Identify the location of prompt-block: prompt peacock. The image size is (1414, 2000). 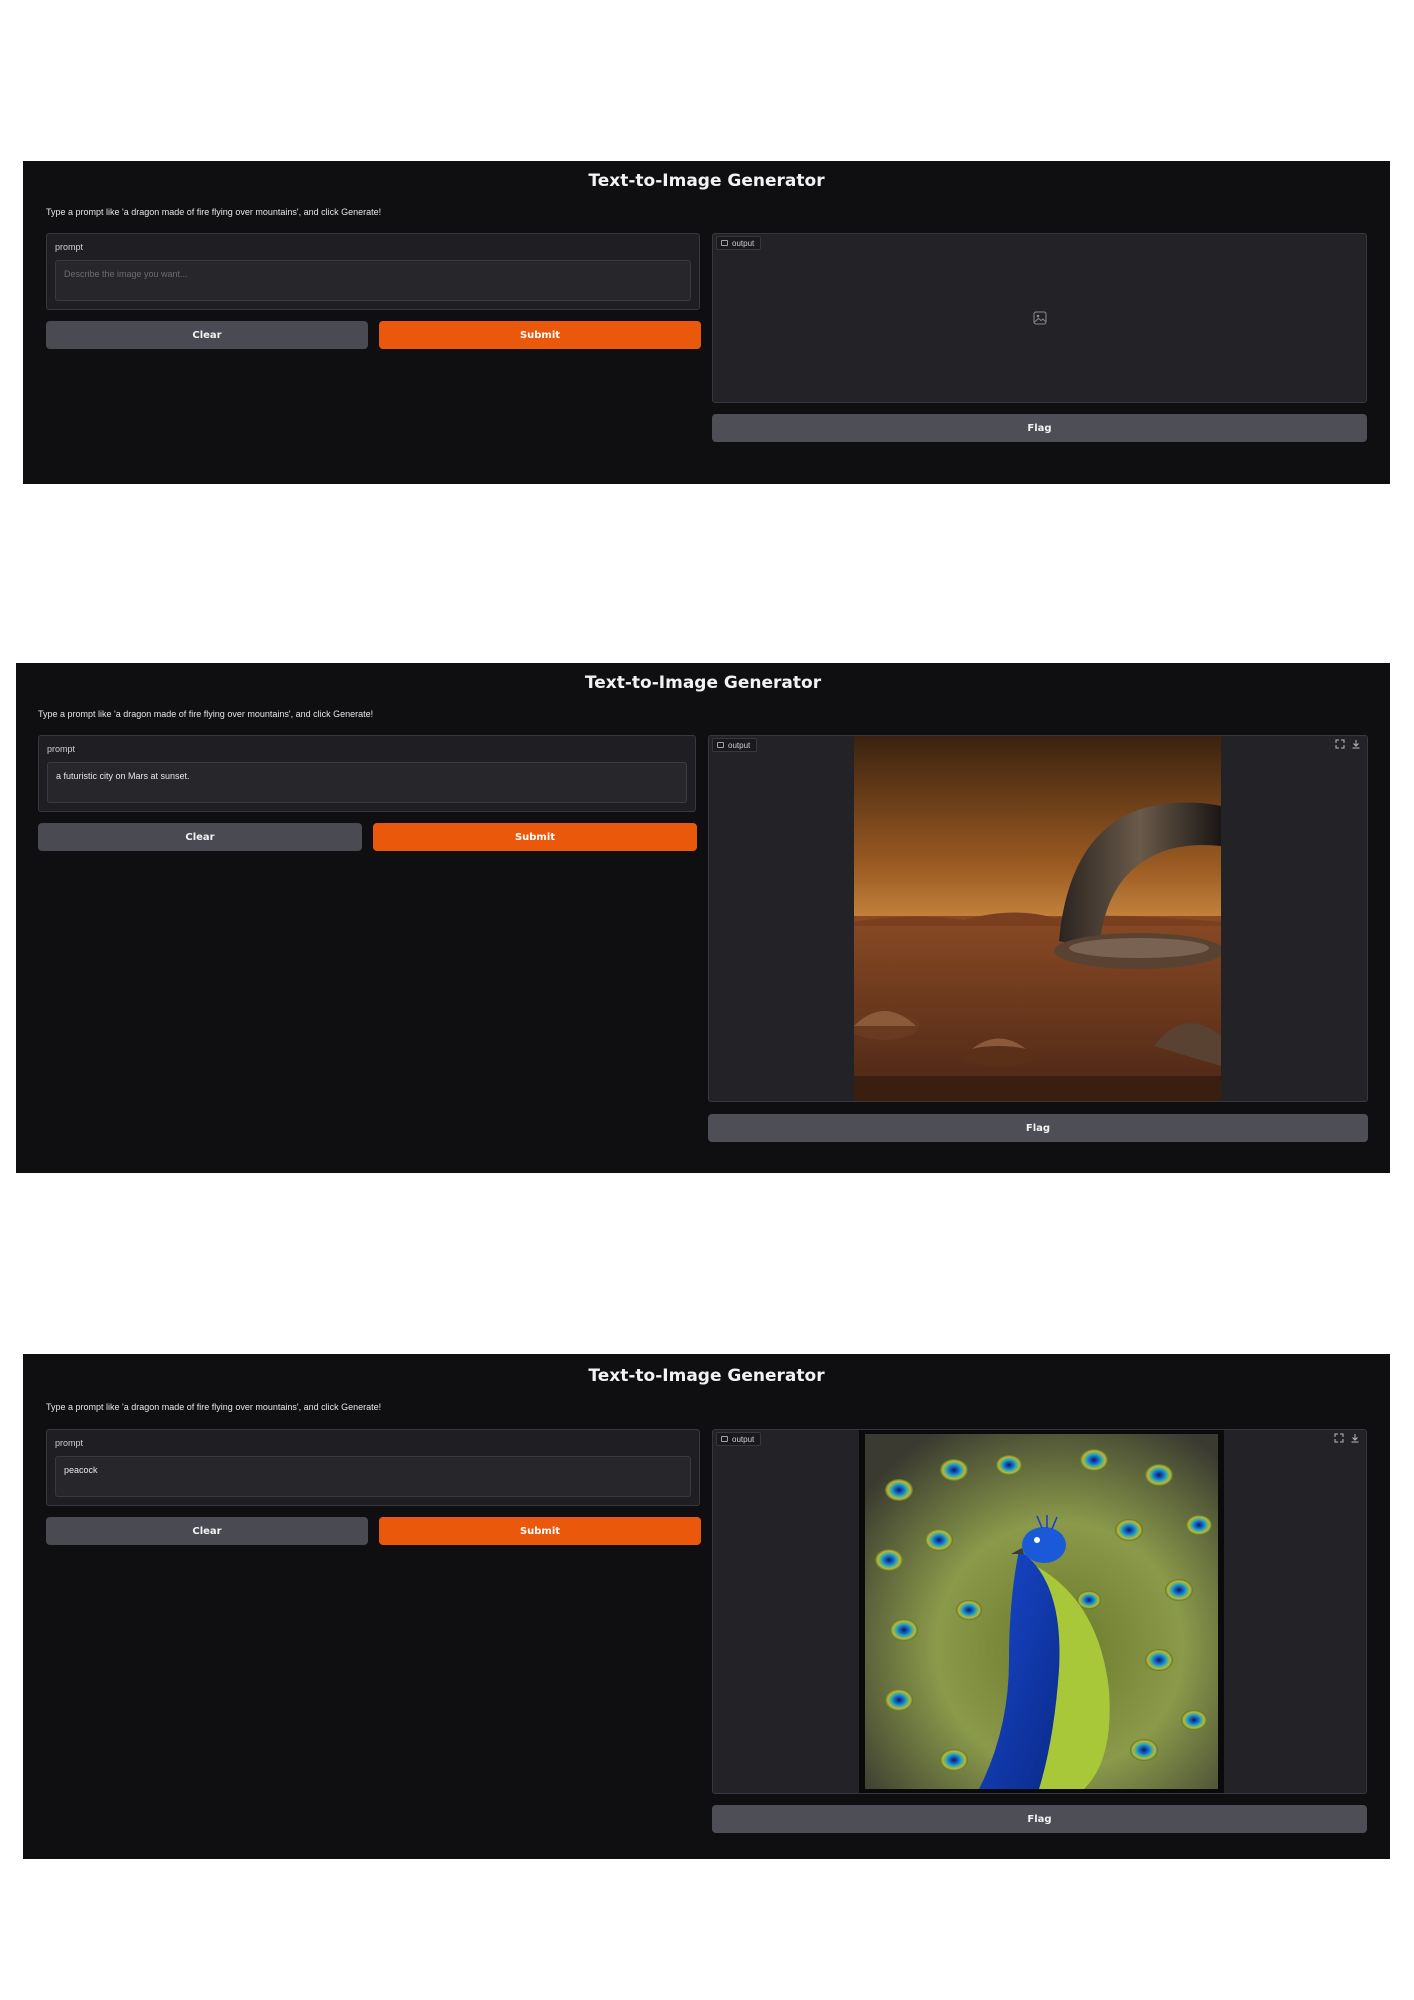
(373, 1467).